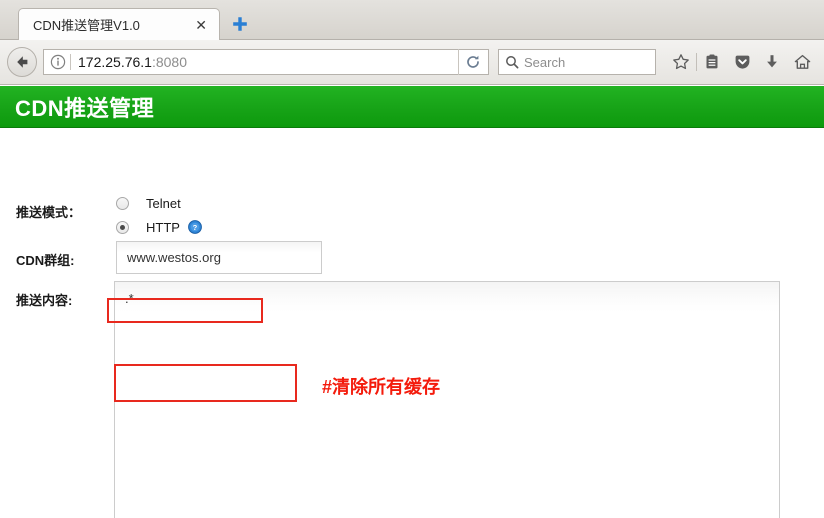  I want to click on telnet-radio, so click(122, 203).